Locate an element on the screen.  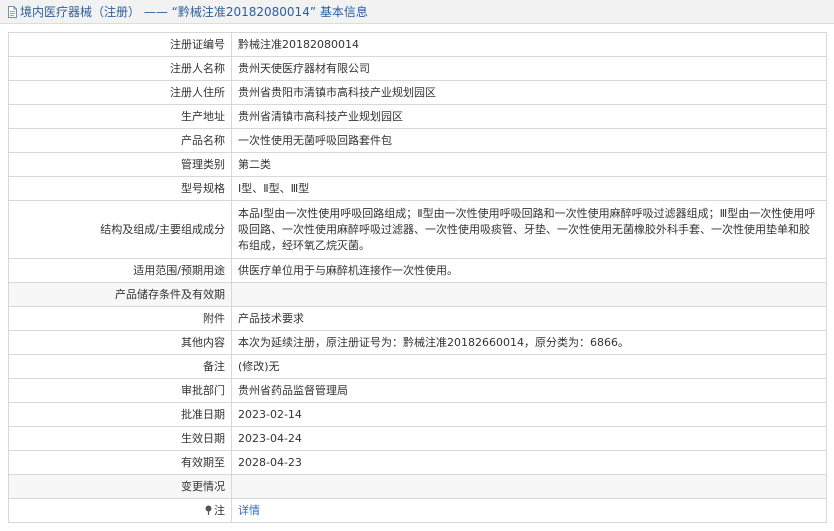
field-label: 型号规格 is located at coordinates (120, 188).